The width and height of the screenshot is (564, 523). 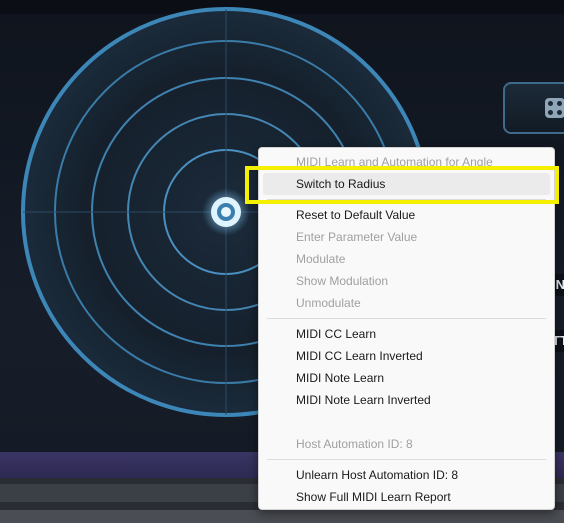 I want to click on highlight-annotation, so click(x=402, y=185).